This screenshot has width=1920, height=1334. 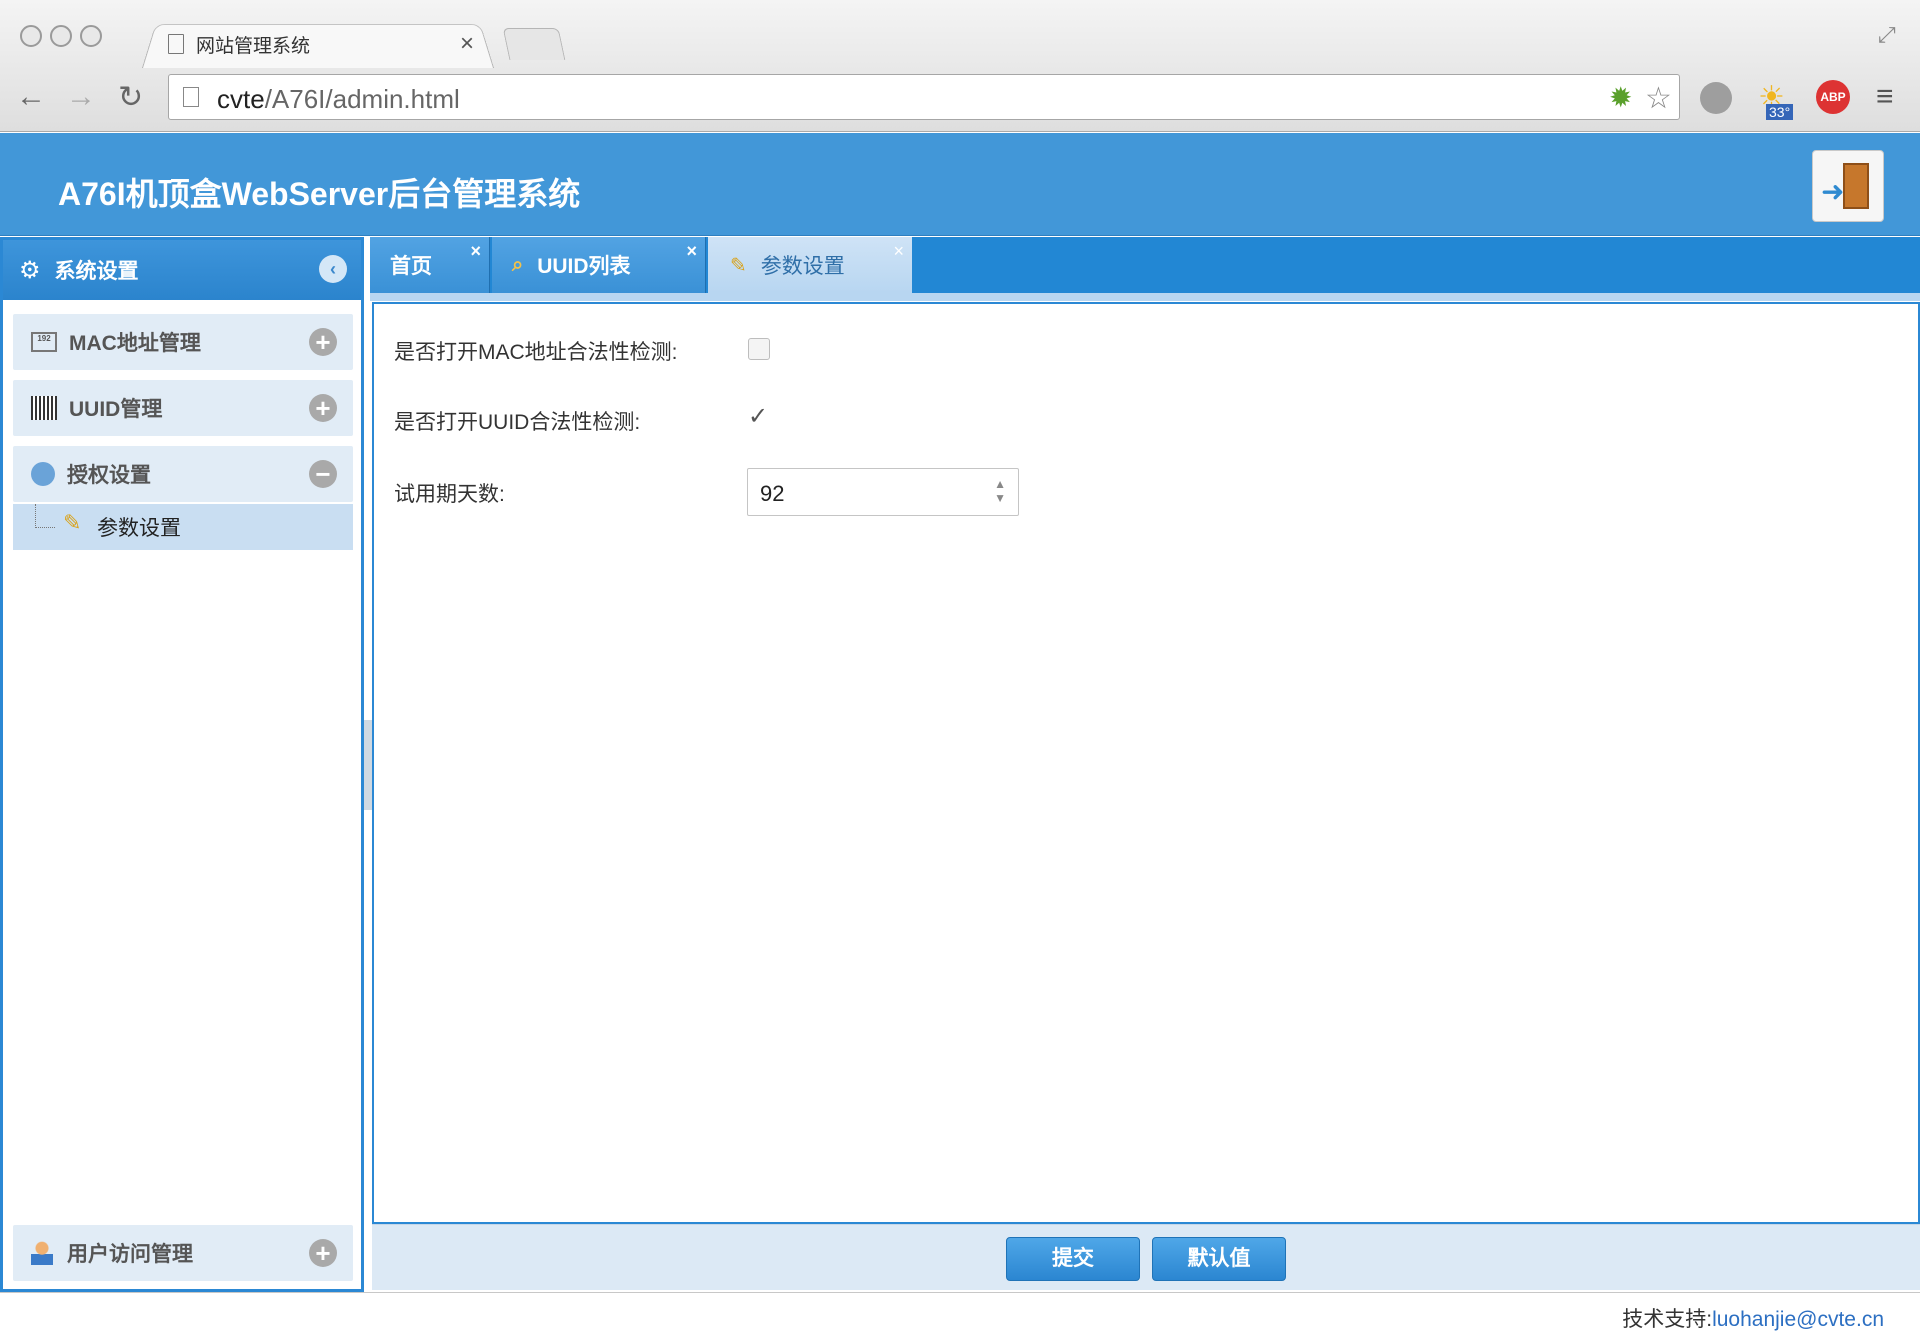 I want to click on sidebar-item-params: ✎ 参数设置, so click(x=183, y=527).